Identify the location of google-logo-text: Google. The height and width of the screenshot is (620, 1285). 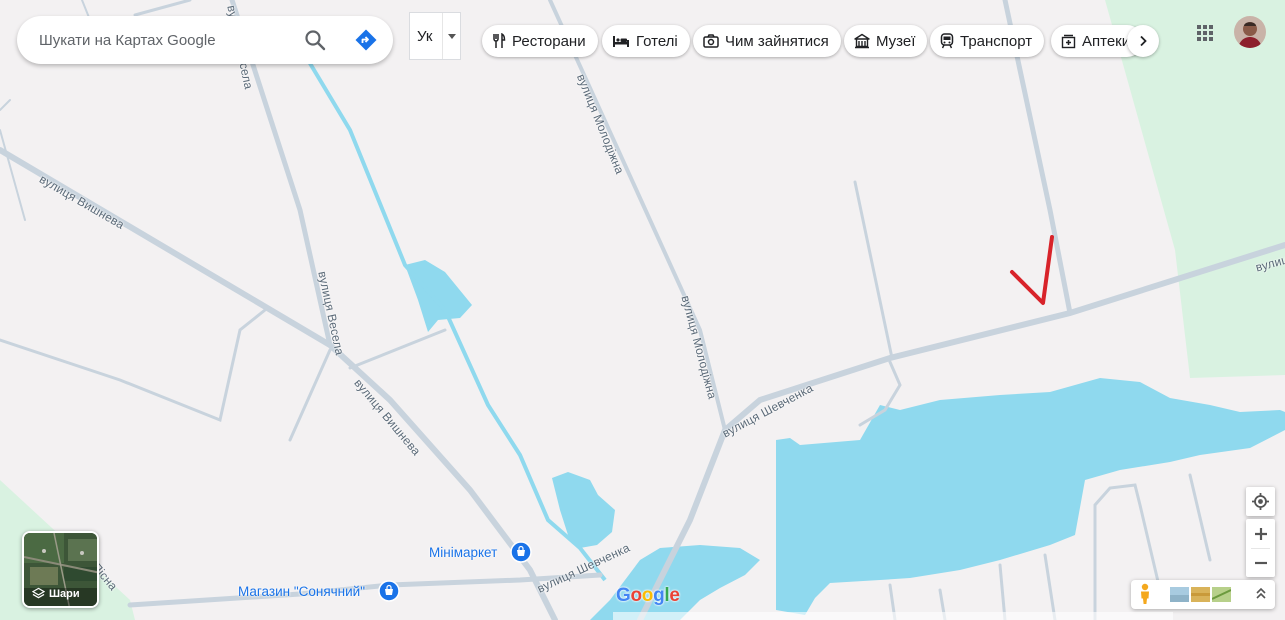
(648, 595).